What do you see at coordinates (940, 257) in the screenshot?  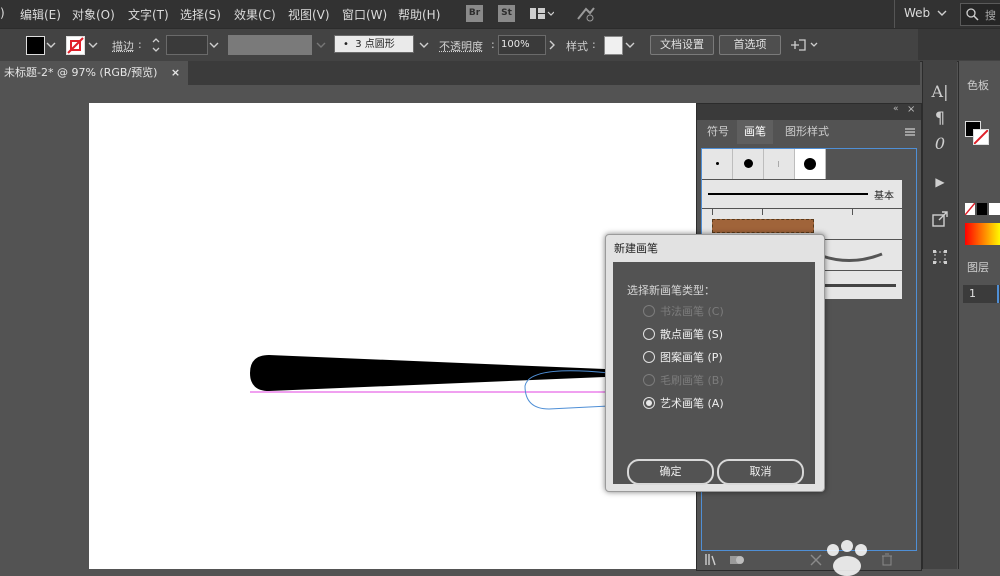 I see `transform-panel-icon` at bounding box center [940, 257].